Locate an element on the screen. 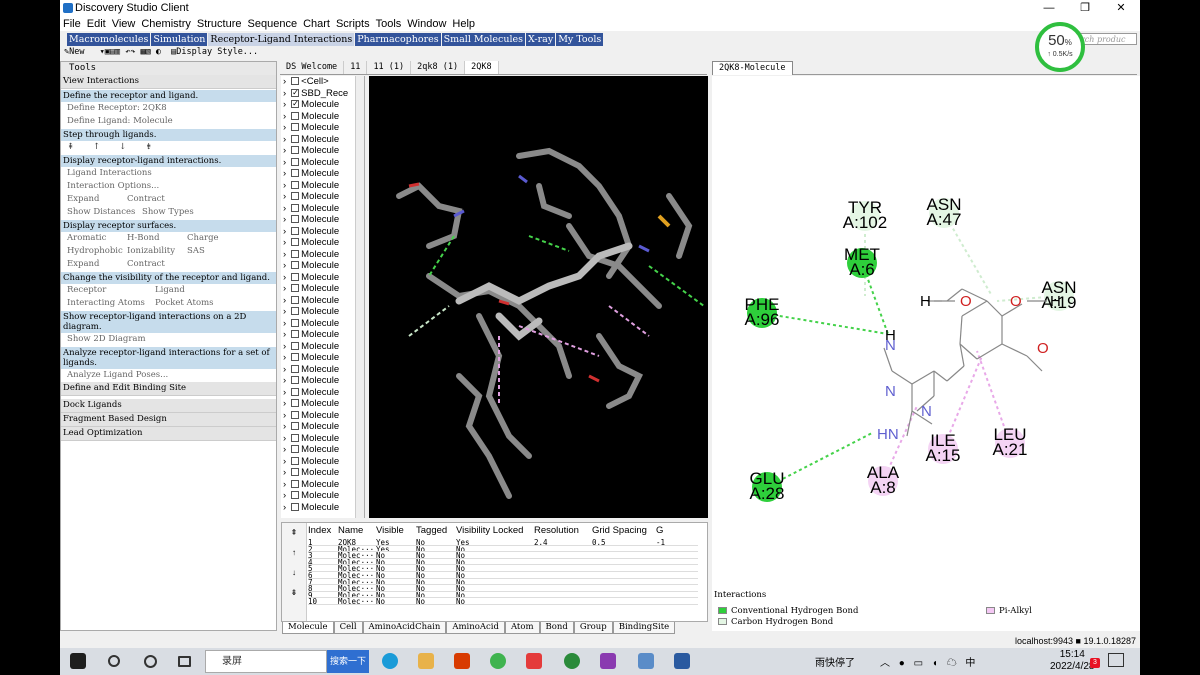 The width and height of the screenshot is (1200, 675). table-column-header: Visible is located at coordinates (396, 530).